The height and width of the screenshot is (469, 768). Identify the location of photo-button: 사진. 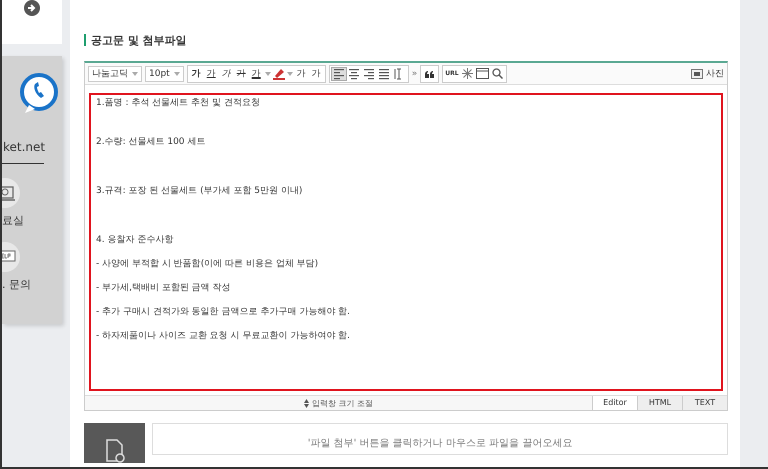
(707, 73).